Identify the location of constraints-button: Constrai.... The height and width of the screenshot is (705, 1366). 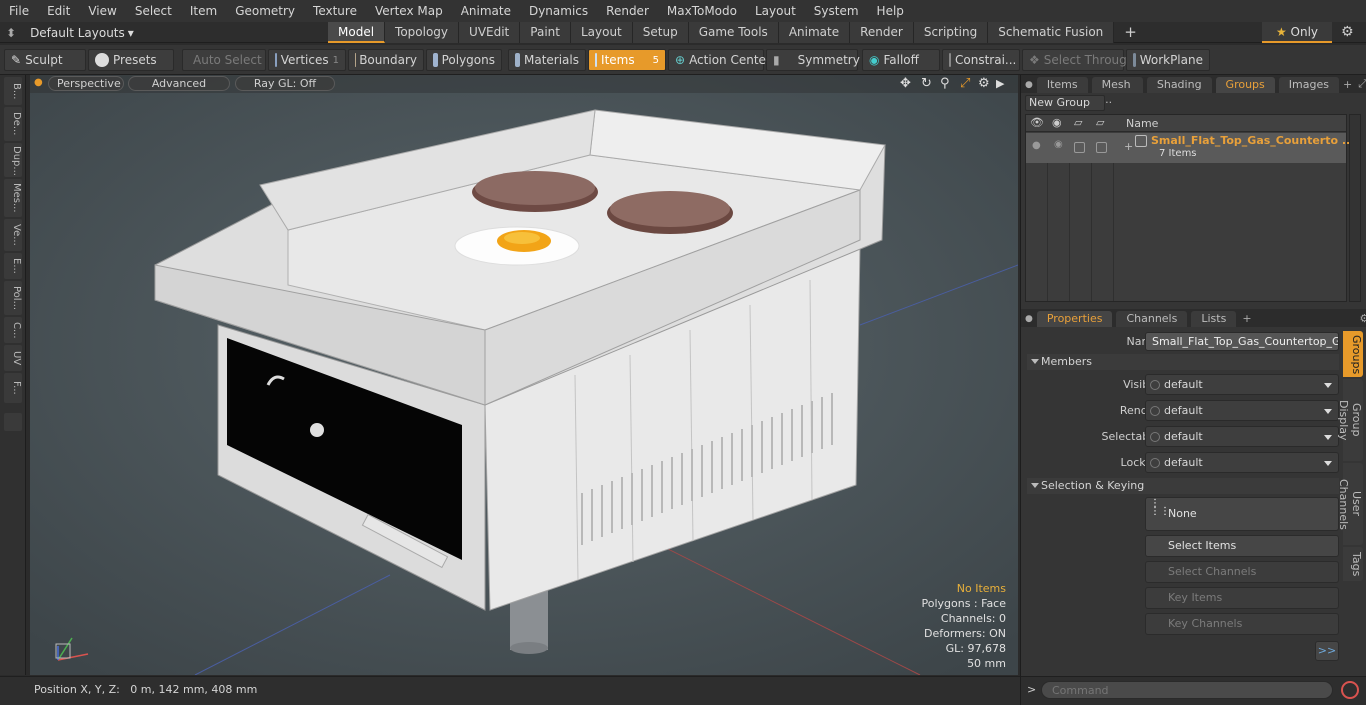
(981, 60).